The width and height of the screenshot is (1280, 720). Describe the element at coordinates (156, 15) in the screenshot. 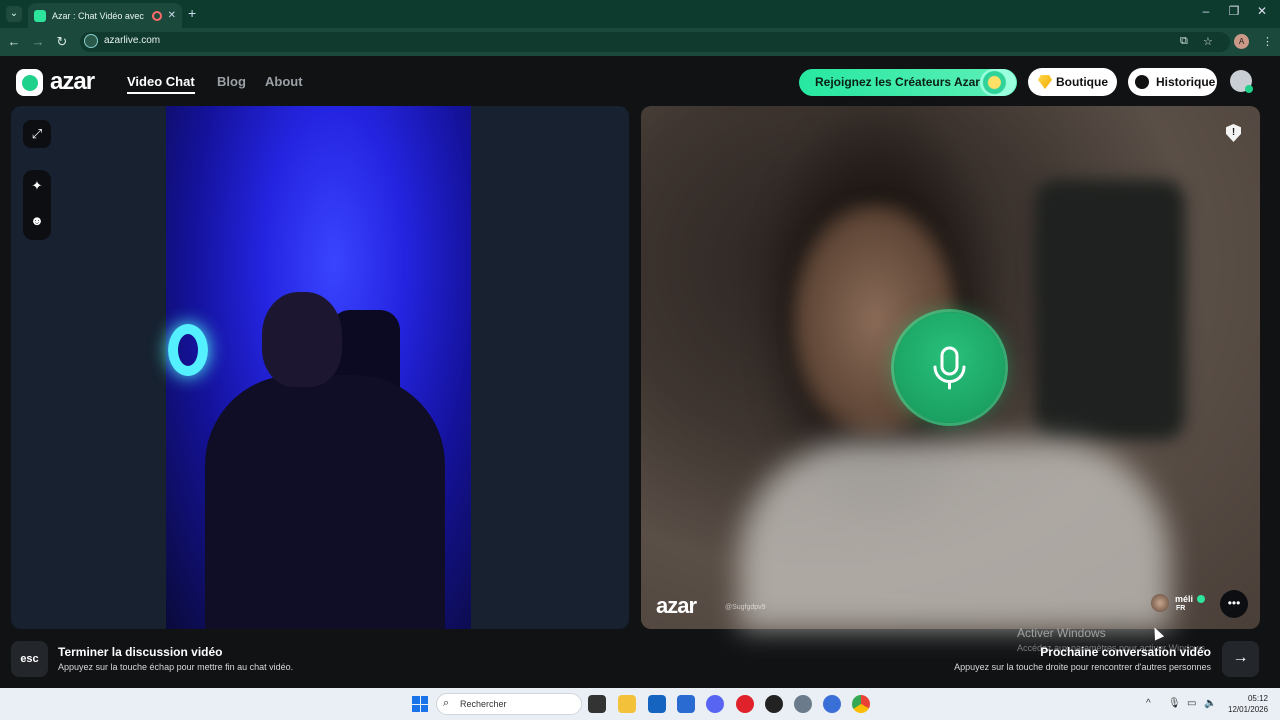

I see `recording-icon` at that location.